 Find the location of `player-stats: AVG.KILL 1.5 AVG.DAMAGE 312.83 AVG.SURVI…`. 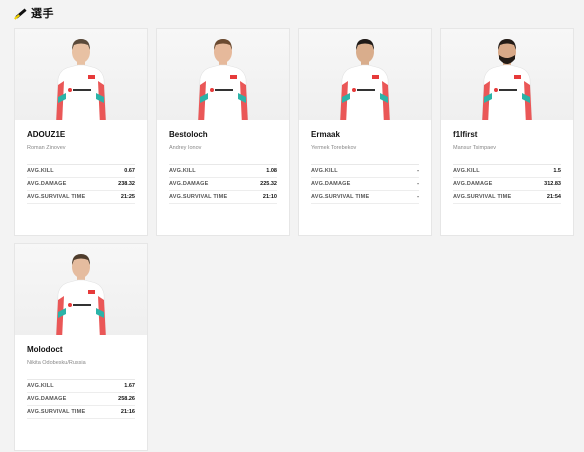

player-stats: AVG.KILL 1.5 AVG.DAMAGE 312.83 AVG.SURVI… is located at coordinates (507, 184).